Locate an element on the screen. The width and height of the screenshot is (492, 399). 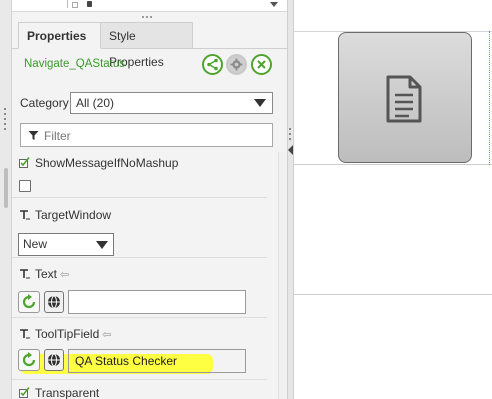
filter-field: Filter is located at coordinates (146, 135).